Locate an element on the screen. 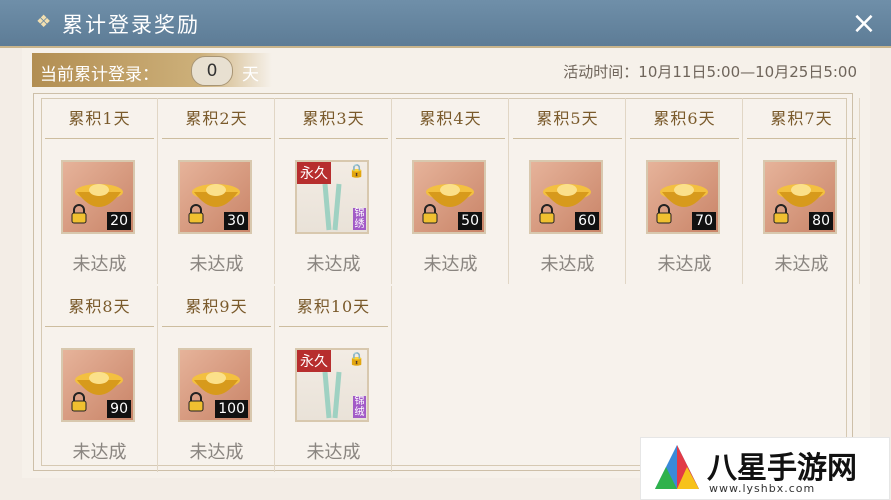 The image size is (891, 500). reward-cell-title: 累积1天 is located at coordinates (99, 119).